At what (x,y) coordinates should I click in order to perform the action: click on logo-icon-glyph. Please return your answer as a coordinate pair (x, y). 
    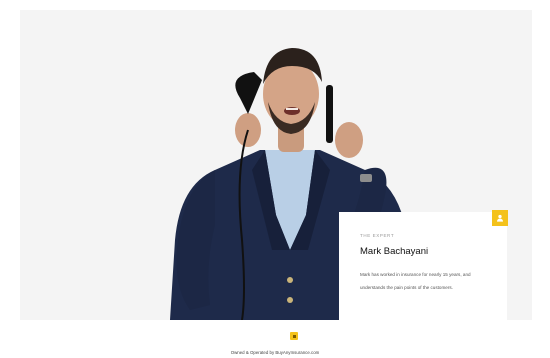
    Looking at the image, I should click on (294, 336).